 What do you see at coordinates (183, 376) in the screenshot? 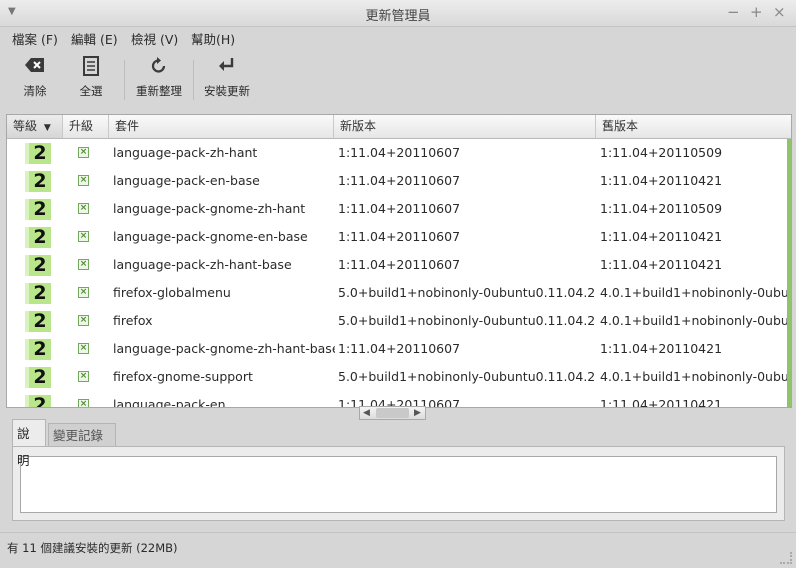
I see `package-name: firefox-gnome-support` at bounding box center [183, 376].